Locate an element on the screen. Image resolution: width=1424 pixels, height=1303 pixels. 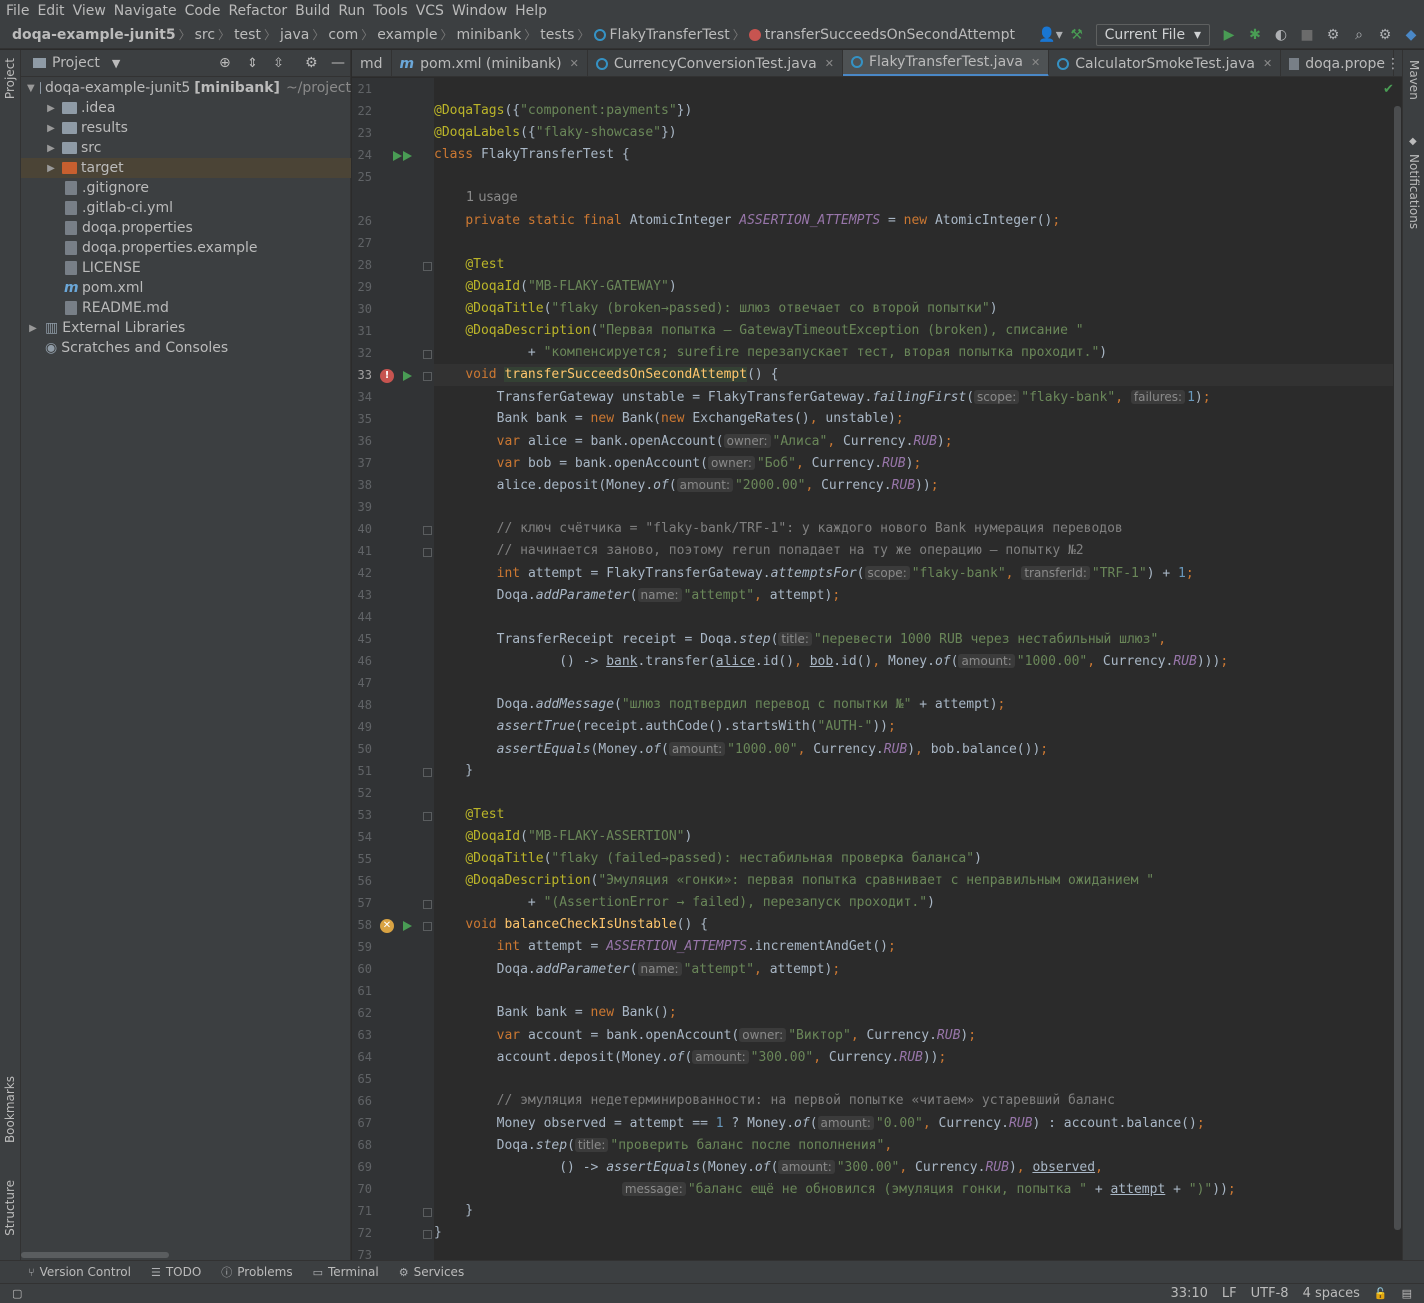
menu-run: Run is located at coordinates (353, 11).